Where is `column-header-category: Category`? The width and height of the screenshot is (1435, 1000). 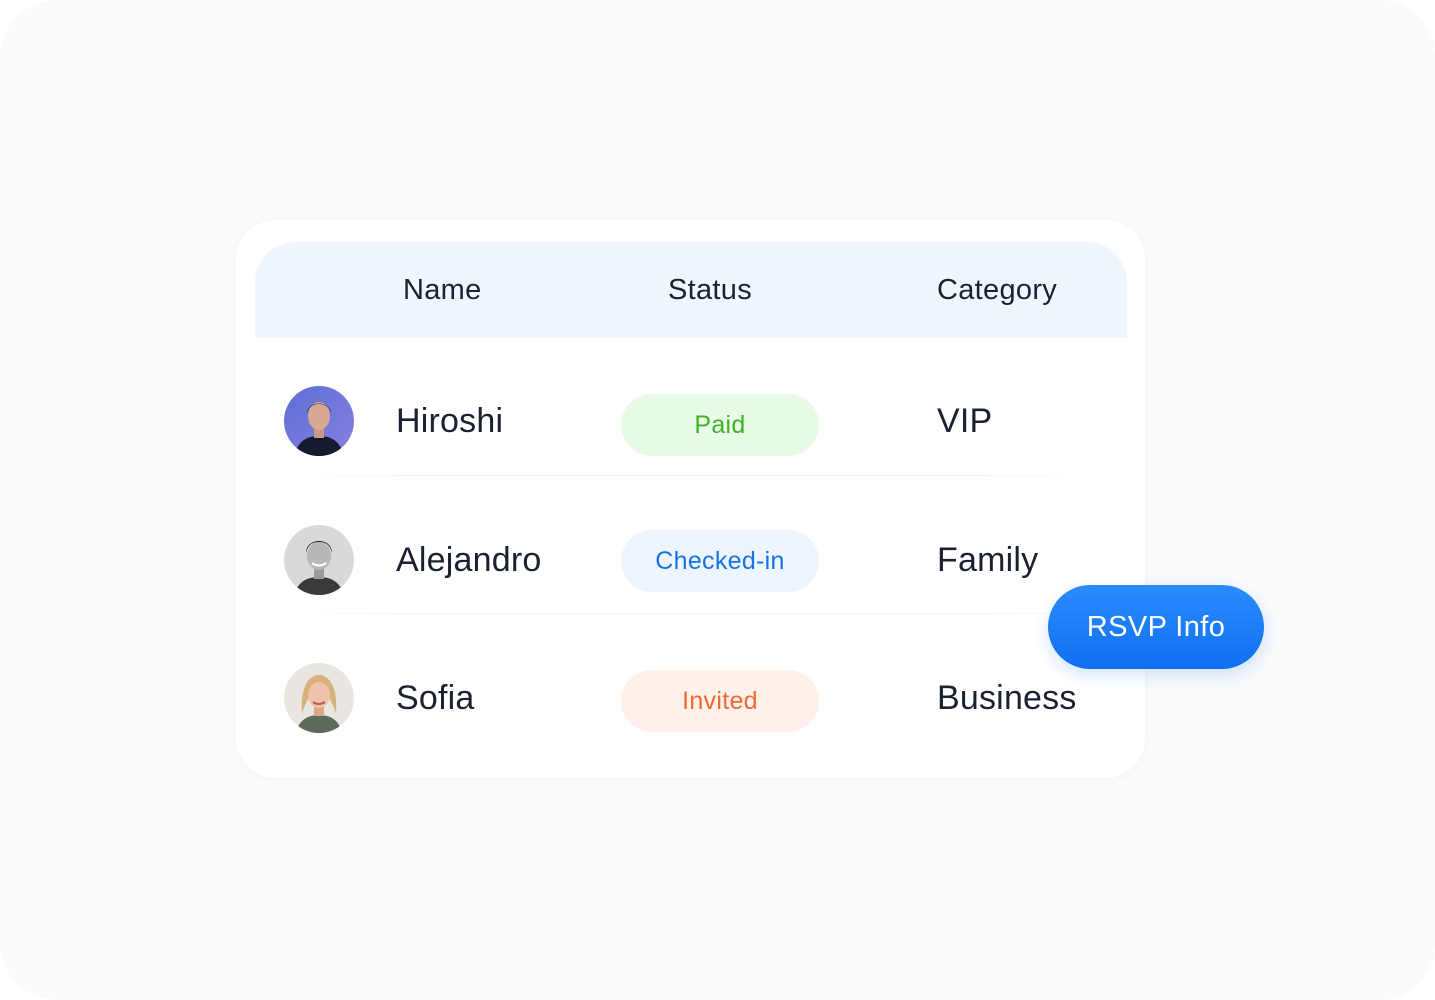
column-header-category: Category is located at coordinates (997, 290).